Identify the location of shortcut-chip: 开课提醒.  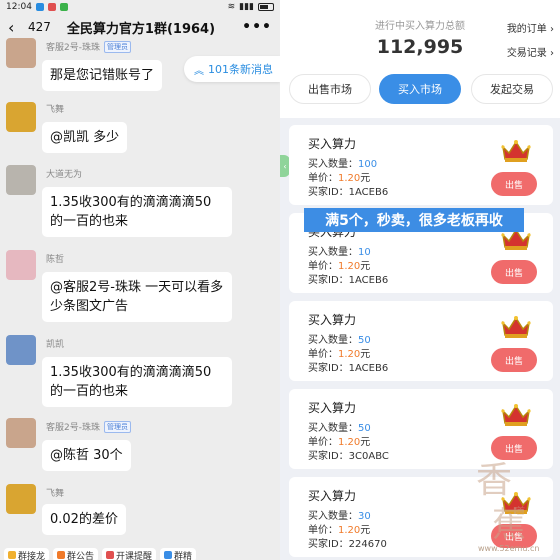
(129, 554).